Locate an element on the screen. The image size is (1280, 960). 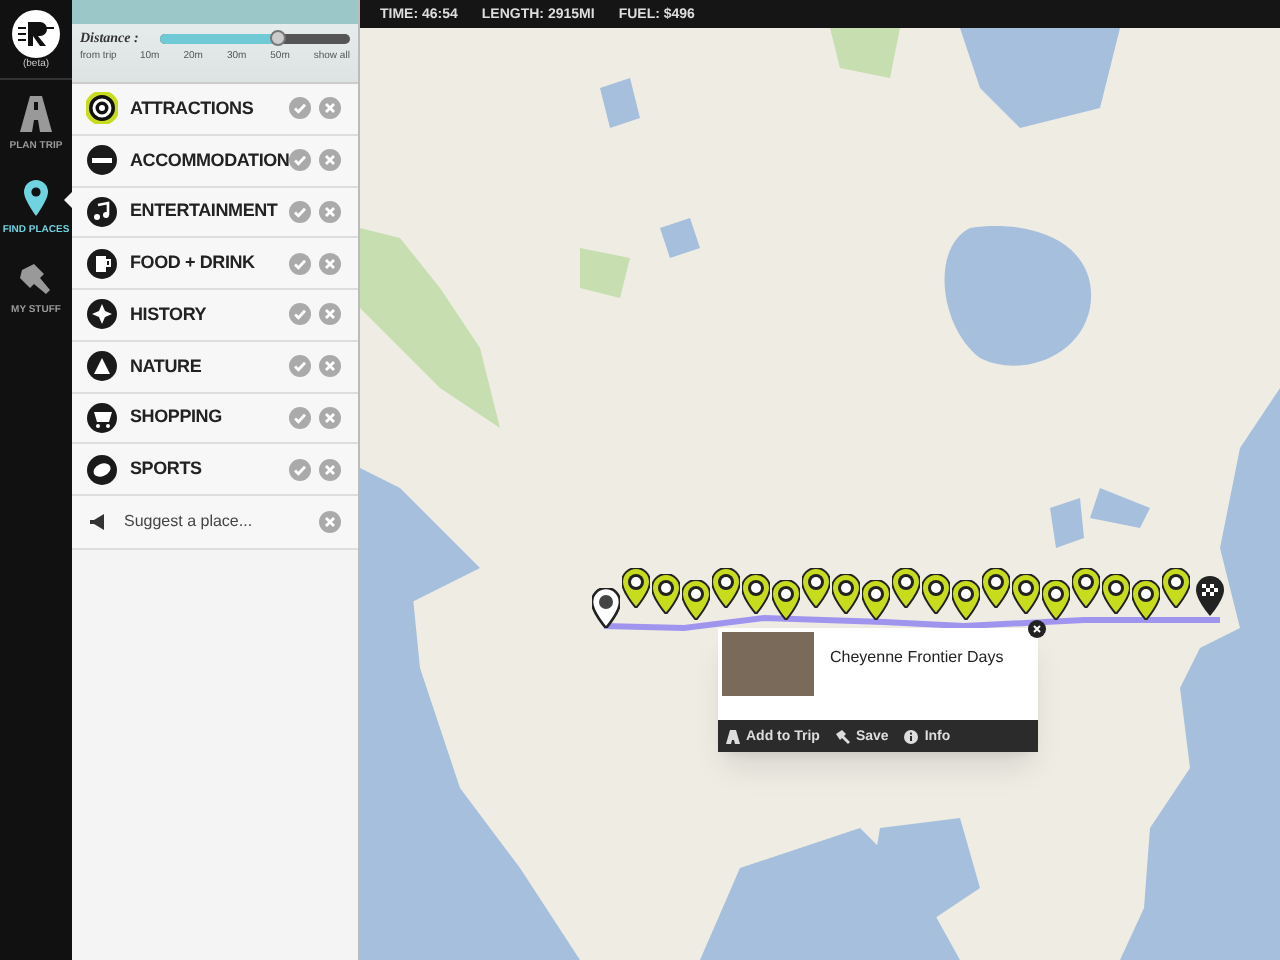
location-pin-icon is located at coordinates (36, 198).